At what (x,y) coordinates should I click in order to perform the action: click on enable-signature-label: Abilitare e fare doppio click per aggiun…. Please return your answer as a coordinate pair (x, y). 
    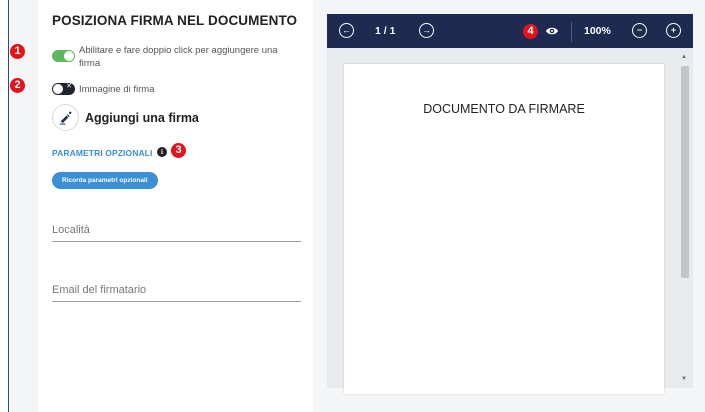
    Looking at the image, I should click on (178, 57).